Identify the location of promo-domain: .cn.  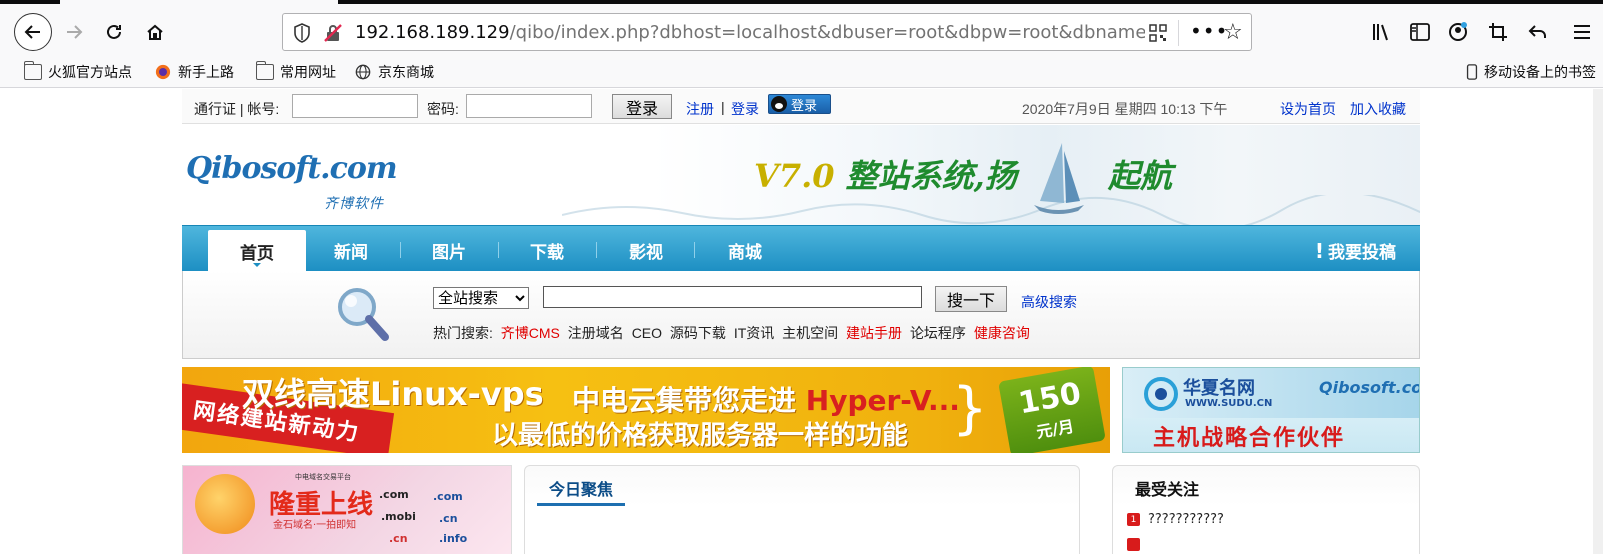
(398, 538).